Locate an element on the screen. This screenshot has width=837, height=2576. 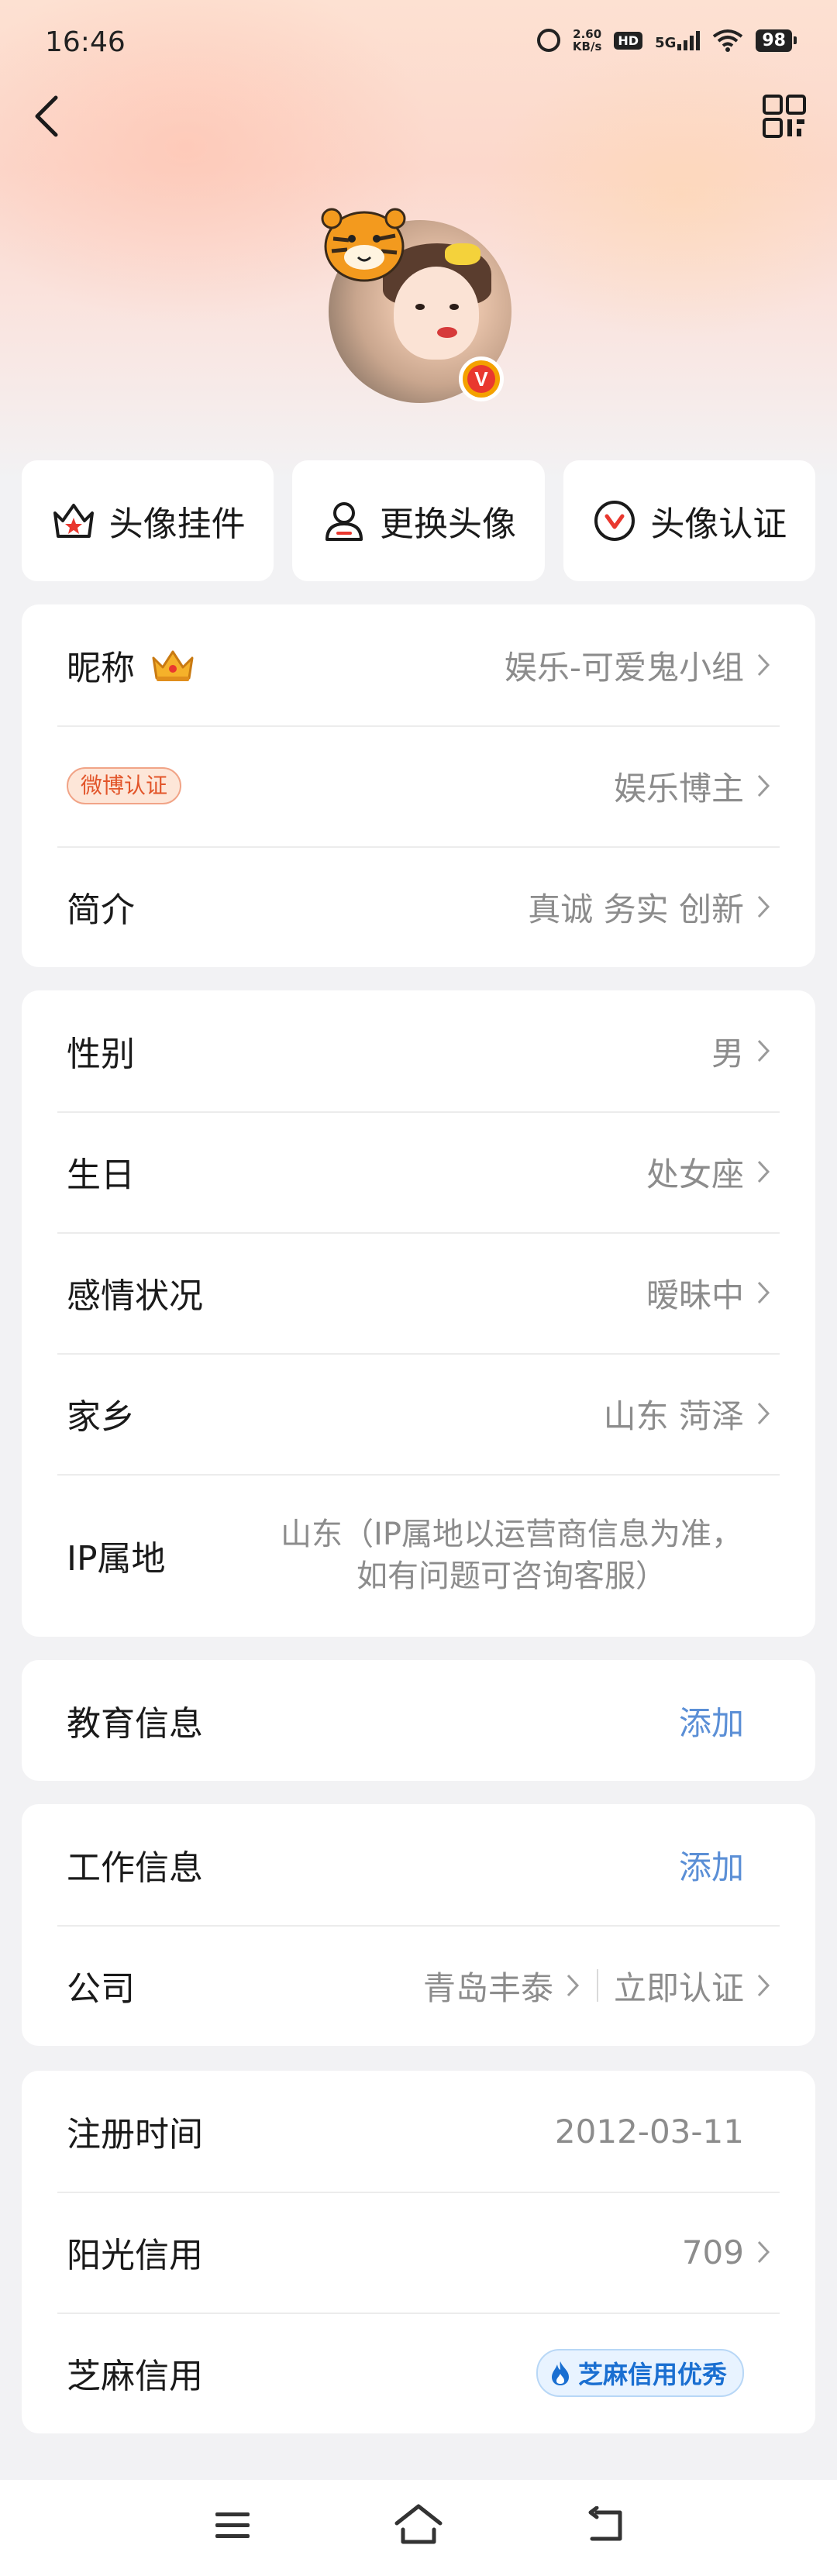
weibo-verify-row: 微博认证 娱乐博主 is located at coordinates (418, 785).